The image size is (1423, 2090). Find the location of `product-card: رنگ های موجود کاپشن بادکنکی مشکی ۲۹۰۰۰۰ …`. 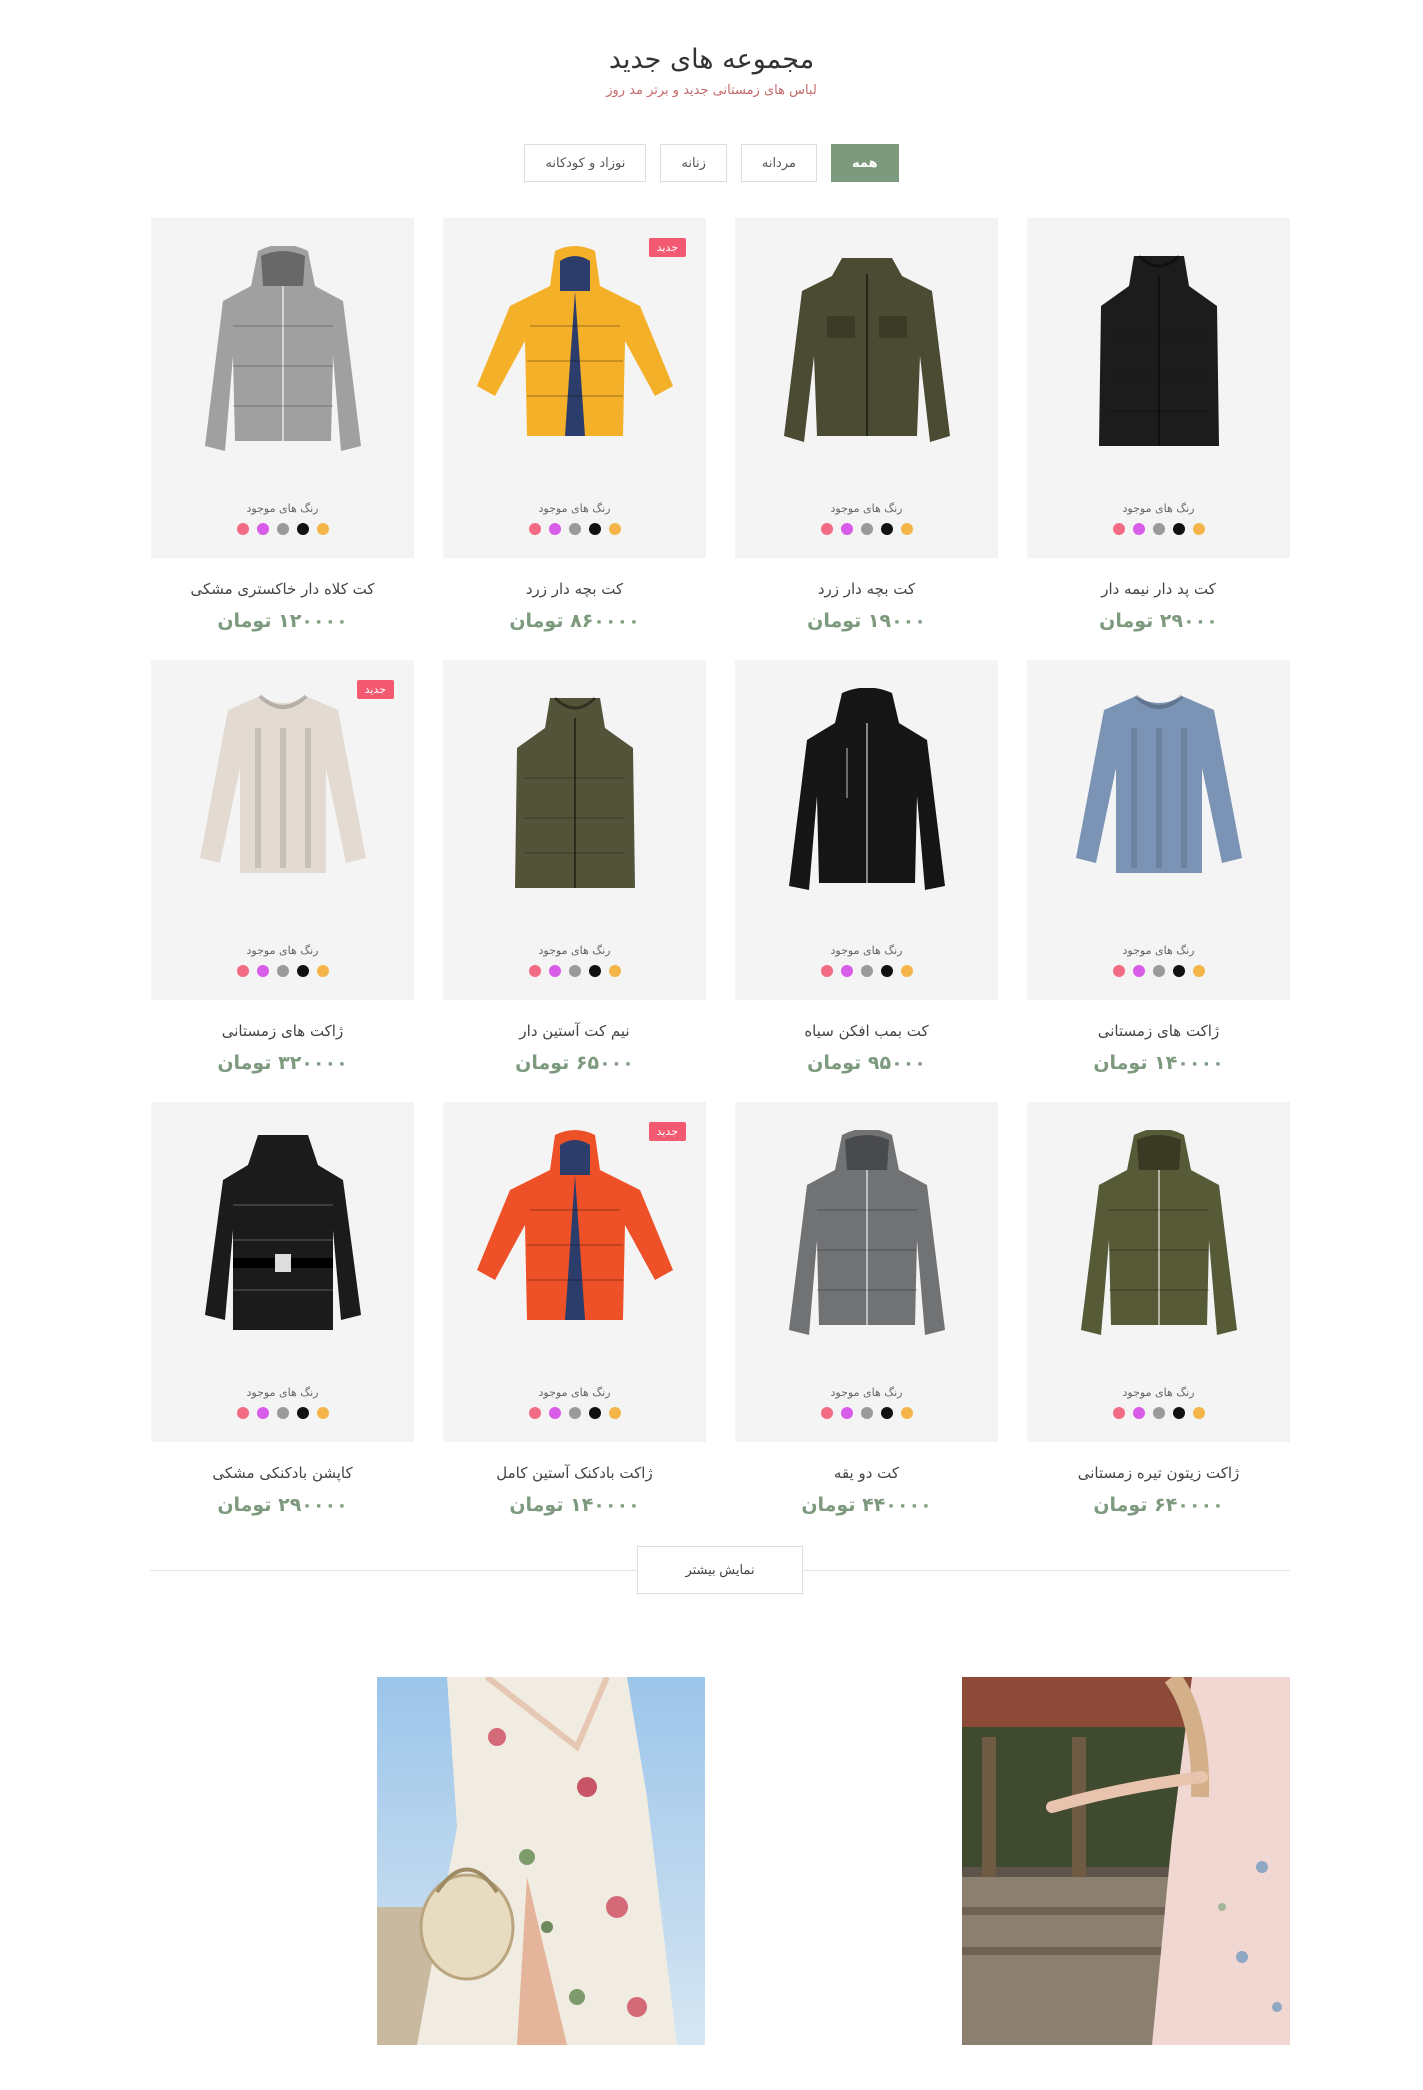

product-card: رنگ های موجود کاپشن بادکنکی مشکی ۲۹۰۰۰۰ … is located at coordinates (282, 1323).